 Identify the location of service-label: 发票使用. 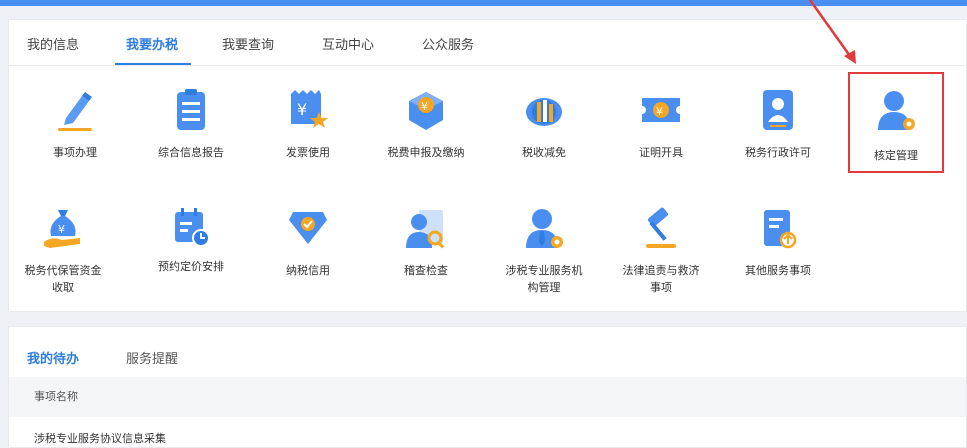
(308, 152).